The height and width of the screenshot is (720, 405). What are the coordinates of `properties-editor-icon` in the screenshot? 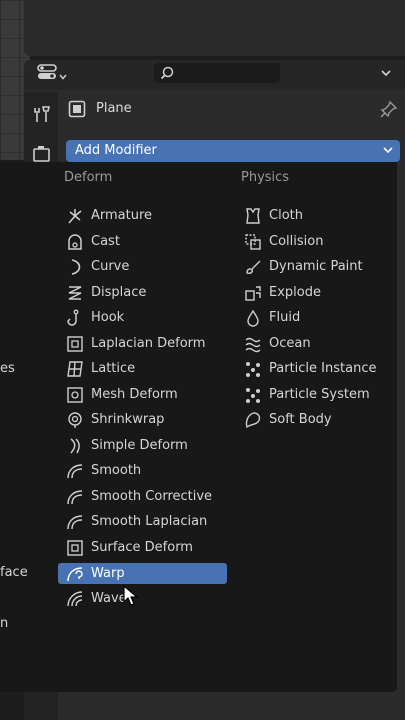 It's located at (47, 74).